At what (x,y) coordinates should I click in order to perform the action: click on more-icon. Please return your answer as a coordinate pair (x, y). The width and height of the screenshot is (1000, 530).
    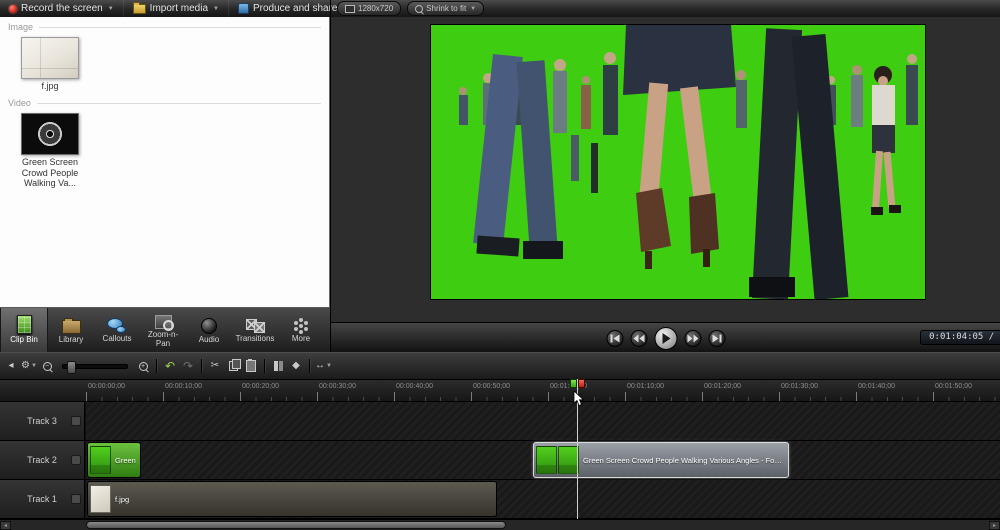
    Looking at the image, I should click on (301, 325).